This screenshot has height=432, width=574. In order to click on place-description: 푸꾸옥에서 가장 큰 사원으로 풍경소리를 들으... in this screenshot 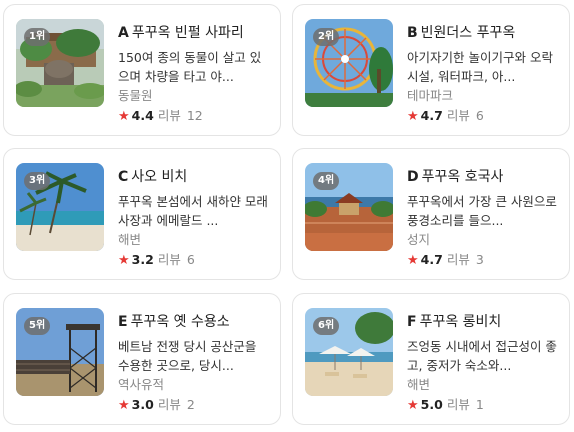, I will do `click(482, 211)`.